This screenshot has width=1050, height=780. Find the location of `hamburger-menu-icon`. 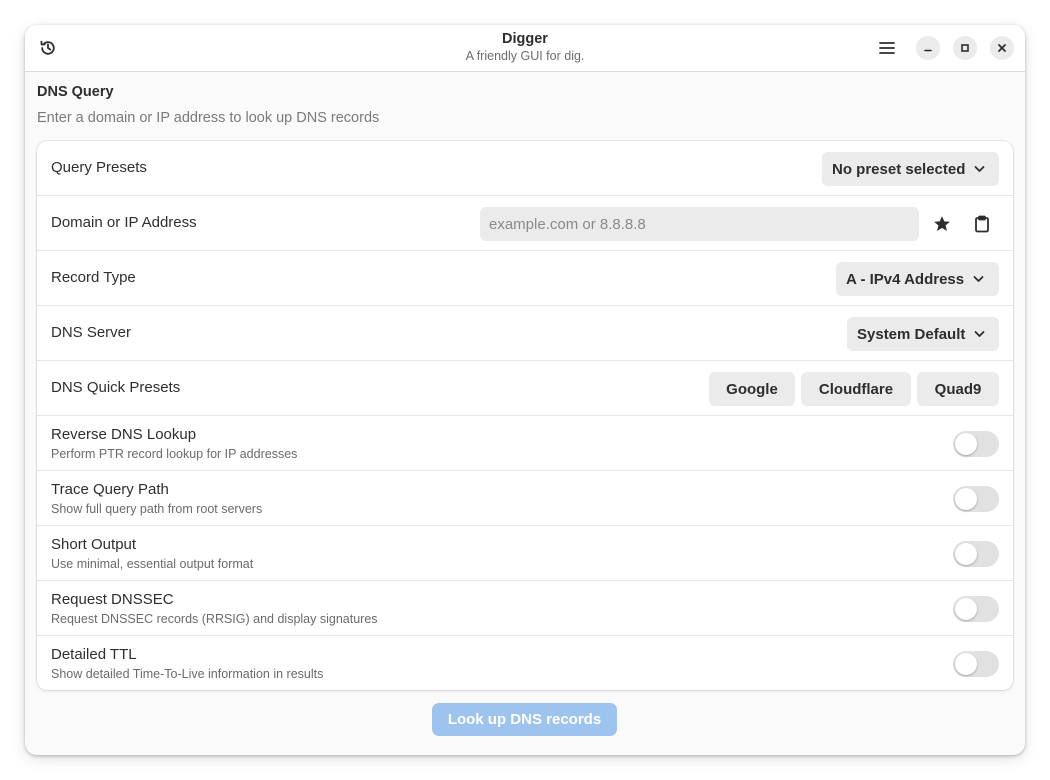

hamburger-menu-icon is located at coordinates (887, 48).